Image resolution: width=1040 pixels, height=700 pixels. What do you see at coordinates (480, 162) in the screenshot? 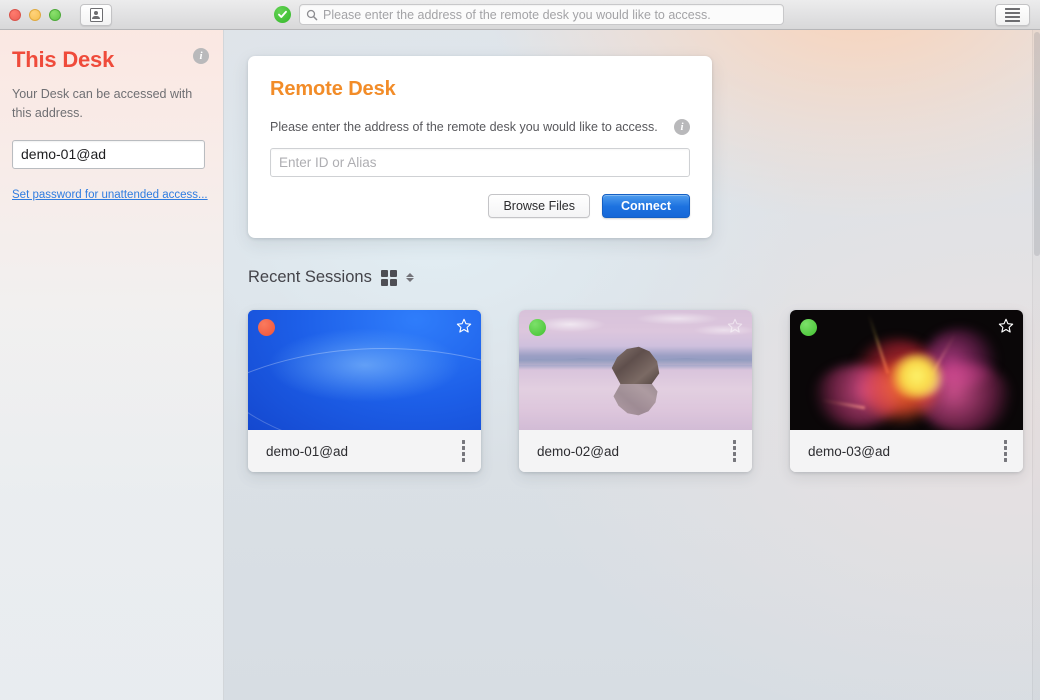
I see `remote-id-input: Enter ID or Alias` at bounding box center [480, 162].